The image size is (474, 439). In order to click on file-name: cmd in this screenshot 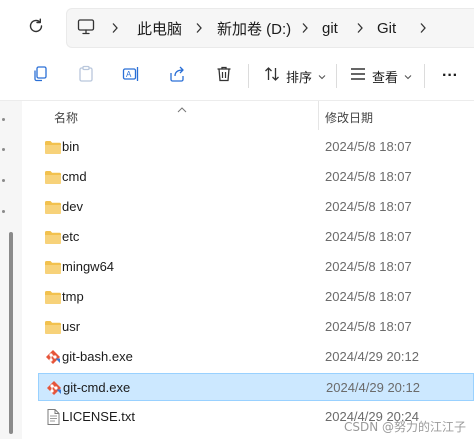, I will do `click(74, 176)`.